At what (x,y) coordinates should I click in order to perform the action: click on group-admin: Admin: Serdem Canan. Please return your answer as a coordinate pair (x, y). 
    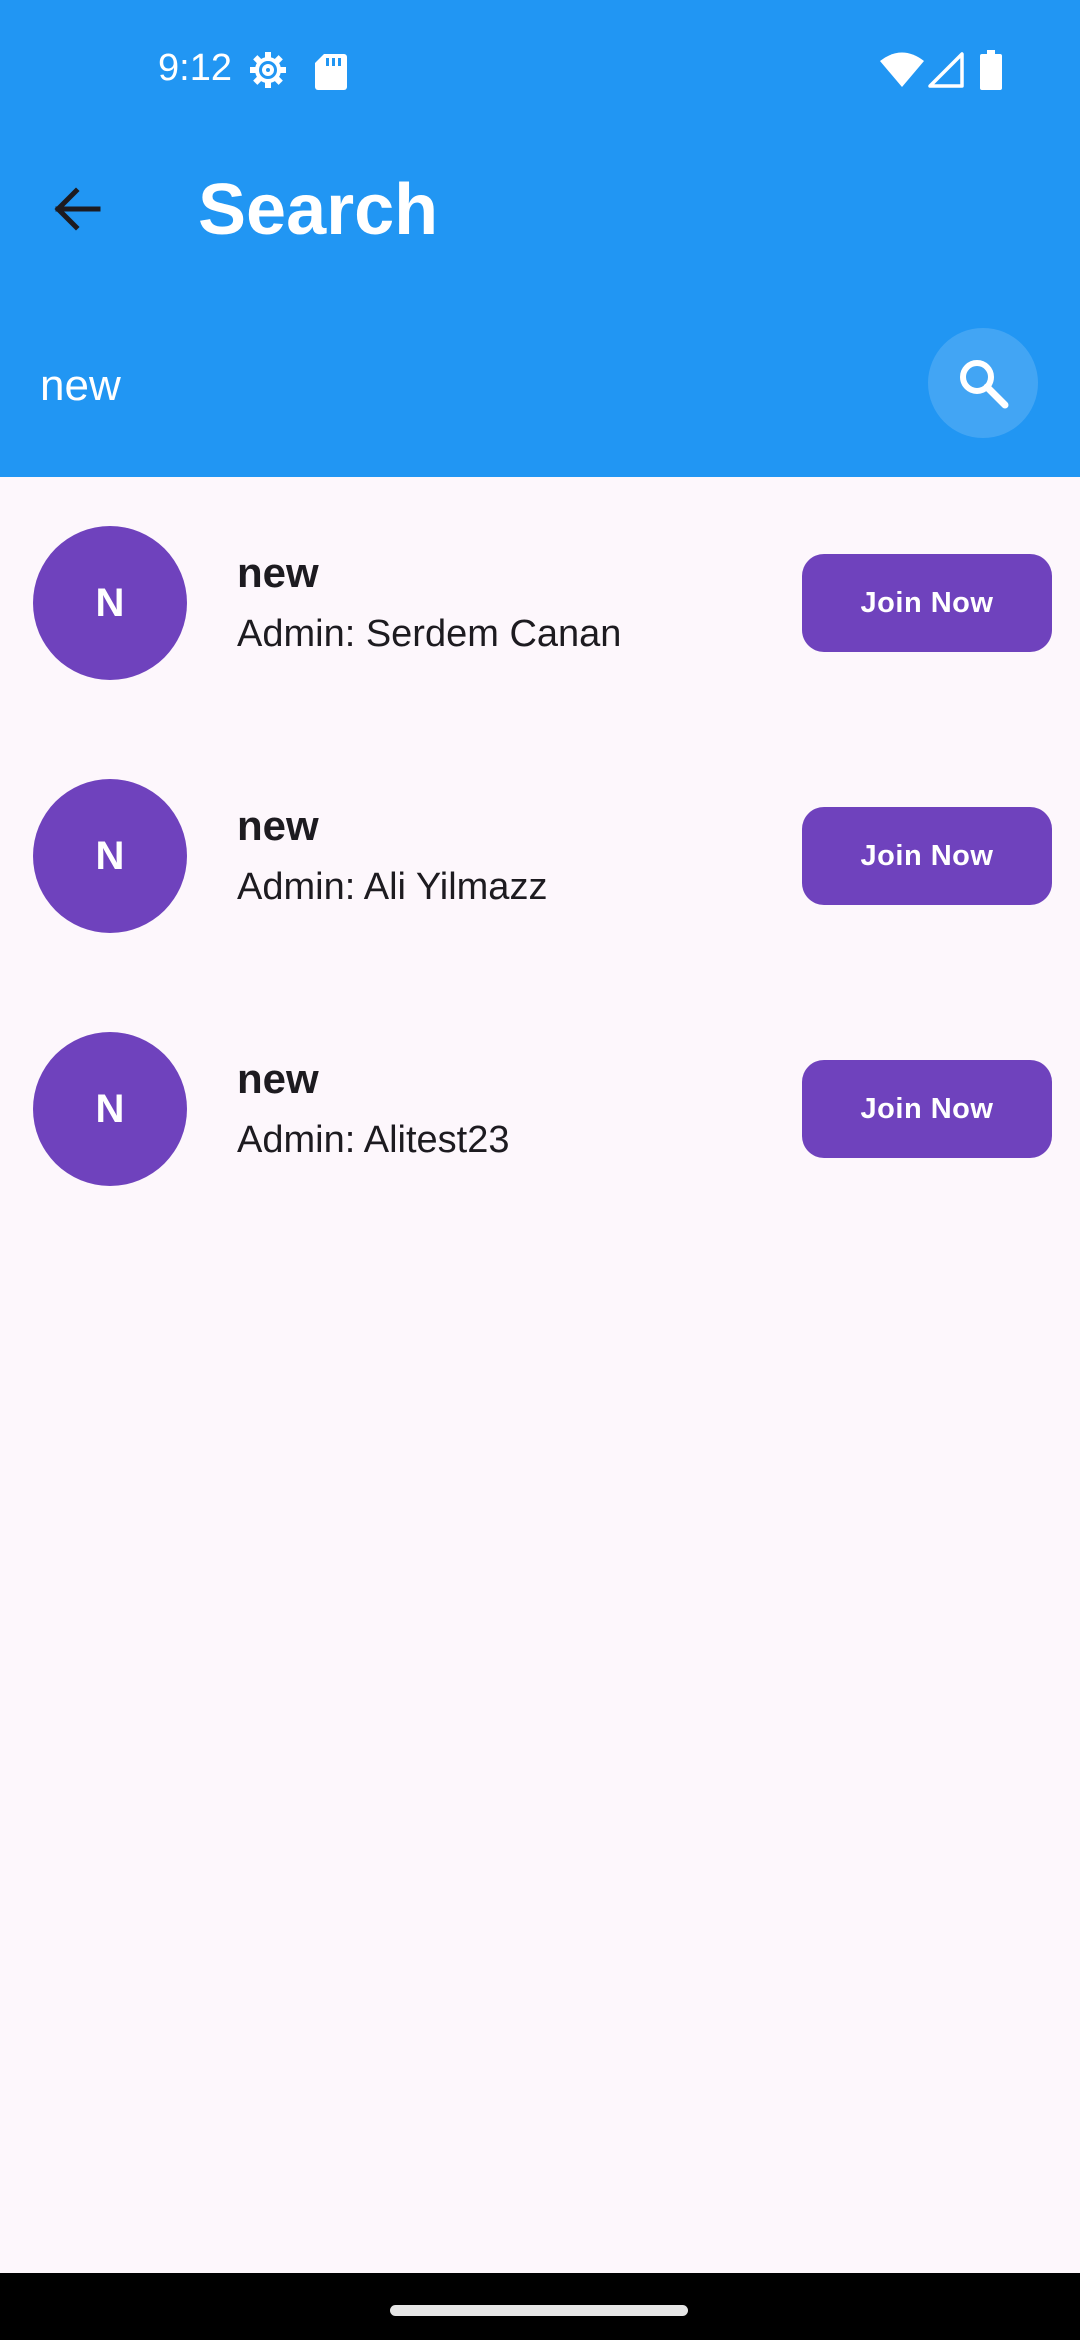
    Looking at the image, I should click on (429, 634).